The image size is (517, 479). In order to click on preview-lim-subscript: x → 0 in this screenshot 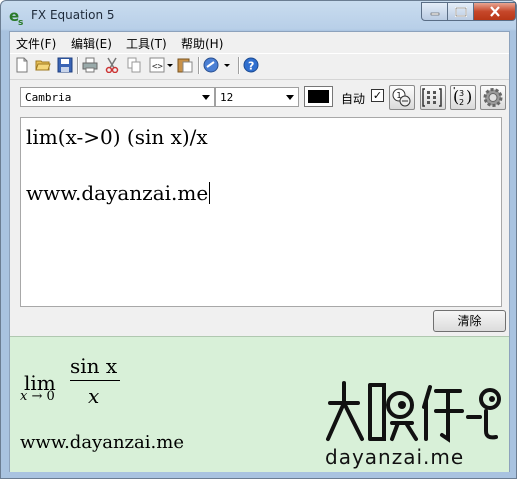, I will do `click(37, 396)`.